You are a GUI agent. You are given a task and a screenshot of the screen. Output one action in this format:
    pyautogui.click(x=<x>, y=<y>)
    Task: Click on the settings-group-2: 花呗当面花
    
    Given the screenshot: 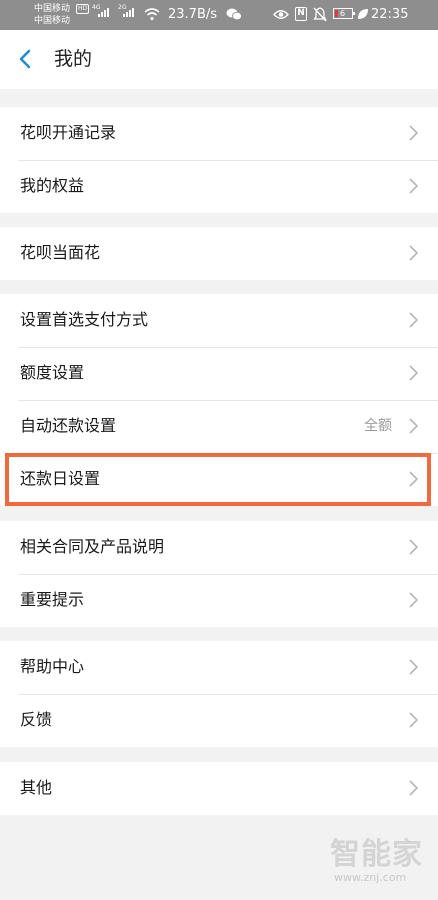 What is the action you would take?
    pyautogui.click(x=219, y=253)
    